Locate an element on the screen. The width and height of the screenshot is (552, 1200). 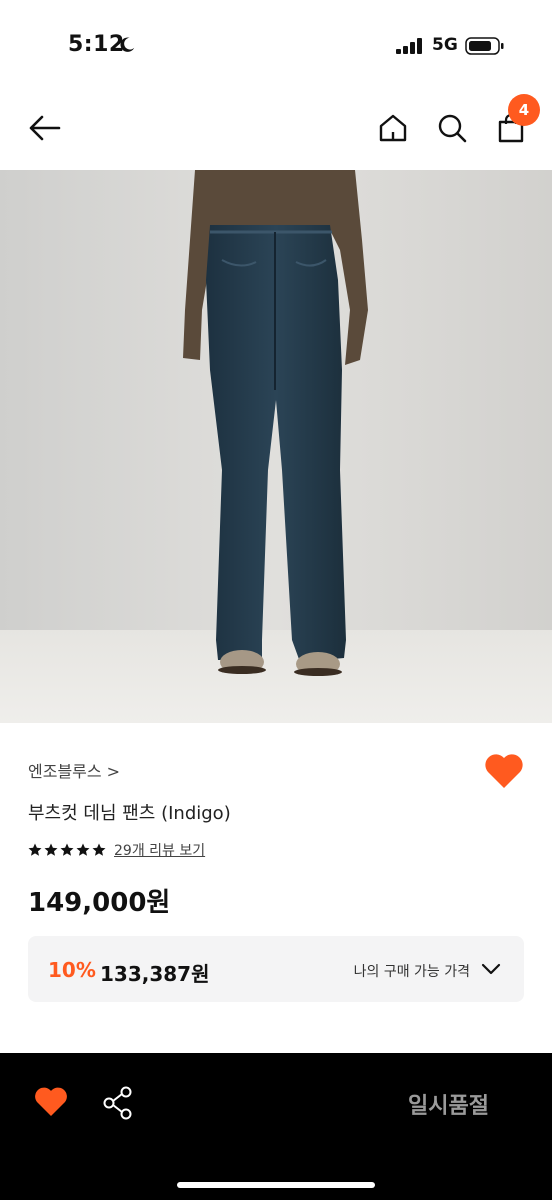
search-icon is located at coordinates (452, 128).